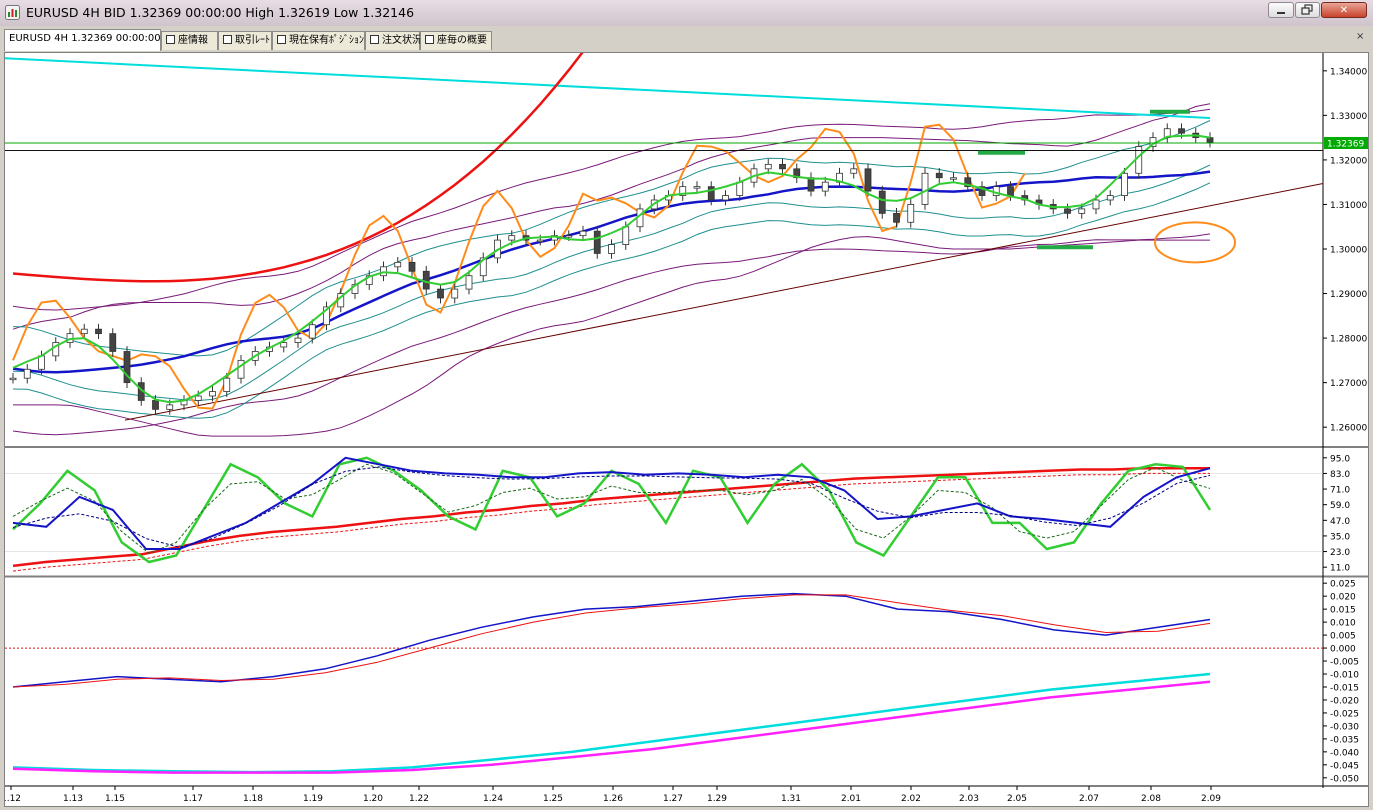  Describe the element at coordinates (1344, 688) in the screenshot. I see `y-tick-label: -0.015` at that location.